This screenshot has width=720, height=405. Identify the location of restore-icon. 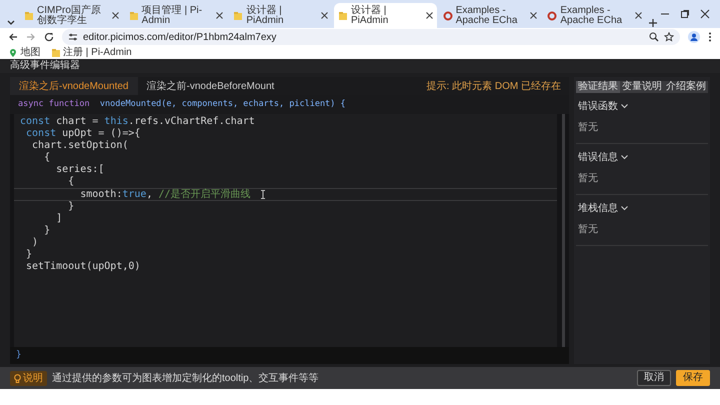
(685, 14).